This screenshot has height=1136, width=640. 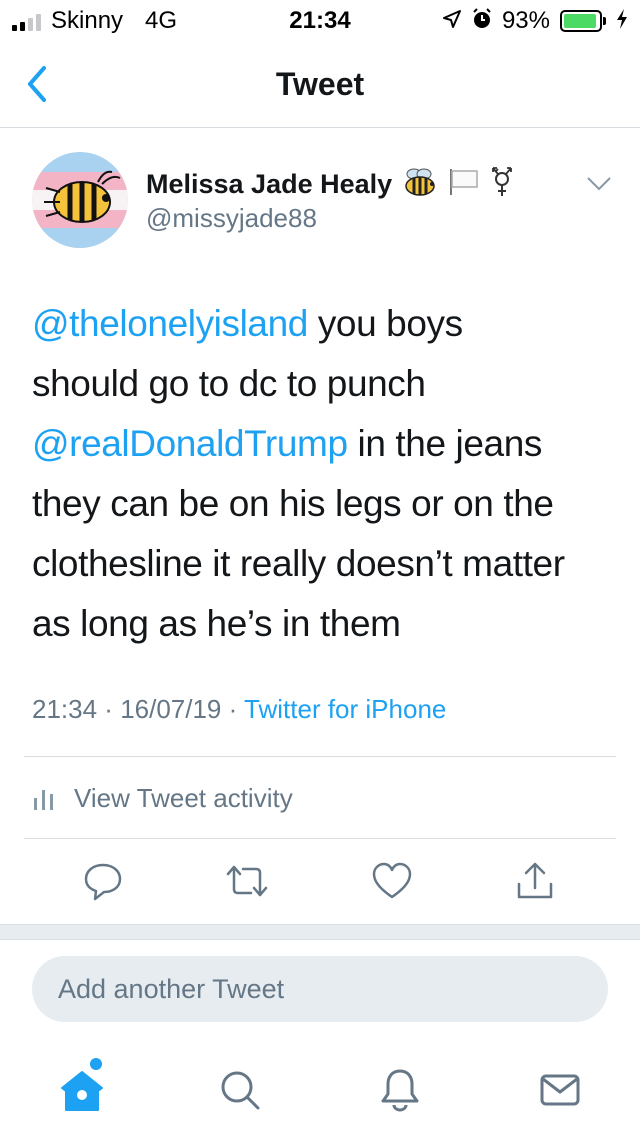 I want to click on battery-icon, so click(x=583, y=21).